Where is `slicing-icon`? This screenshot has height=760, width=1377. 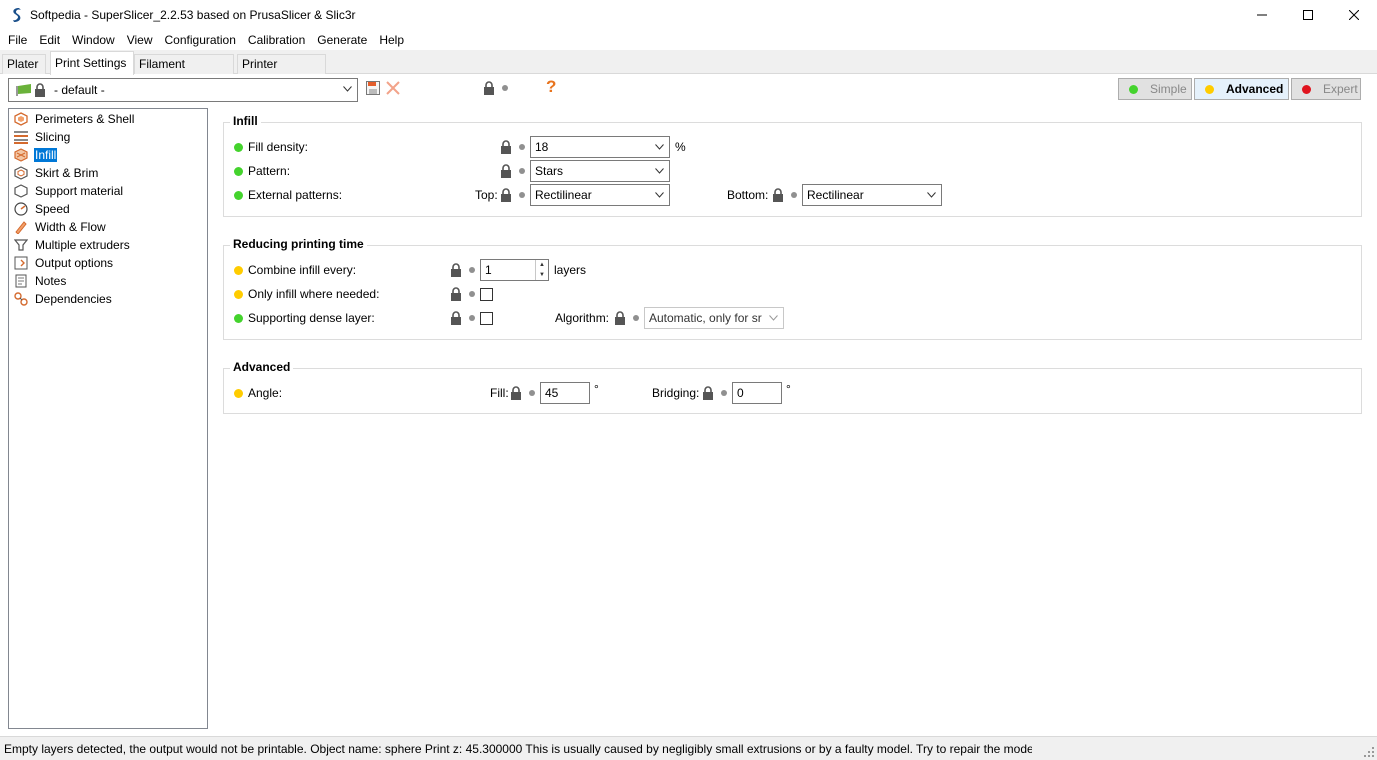
slicing-icon is located at coordinates (21, 137).